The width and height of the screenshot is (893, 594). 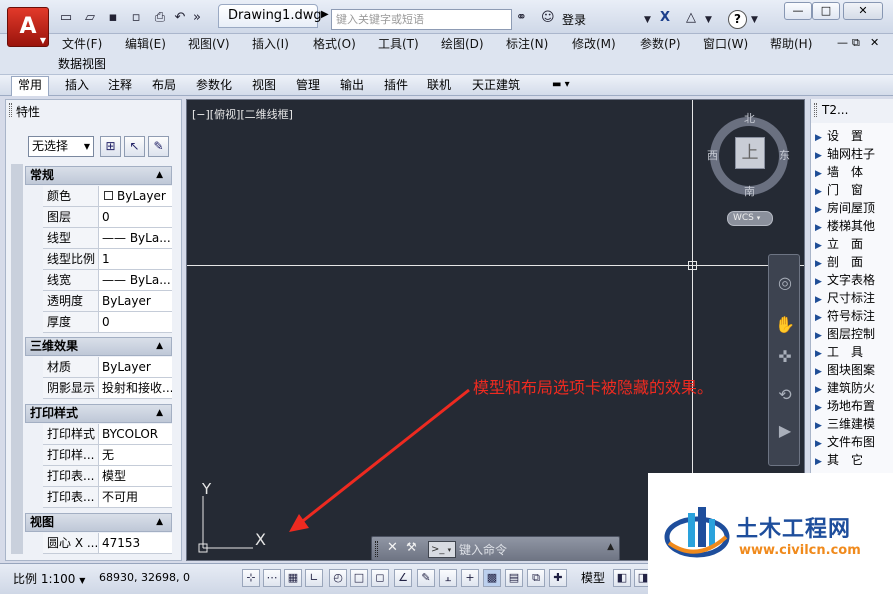 I want to click on palette-item-doors-windows: ▶ 门 窗, so click(x=854, y=190).